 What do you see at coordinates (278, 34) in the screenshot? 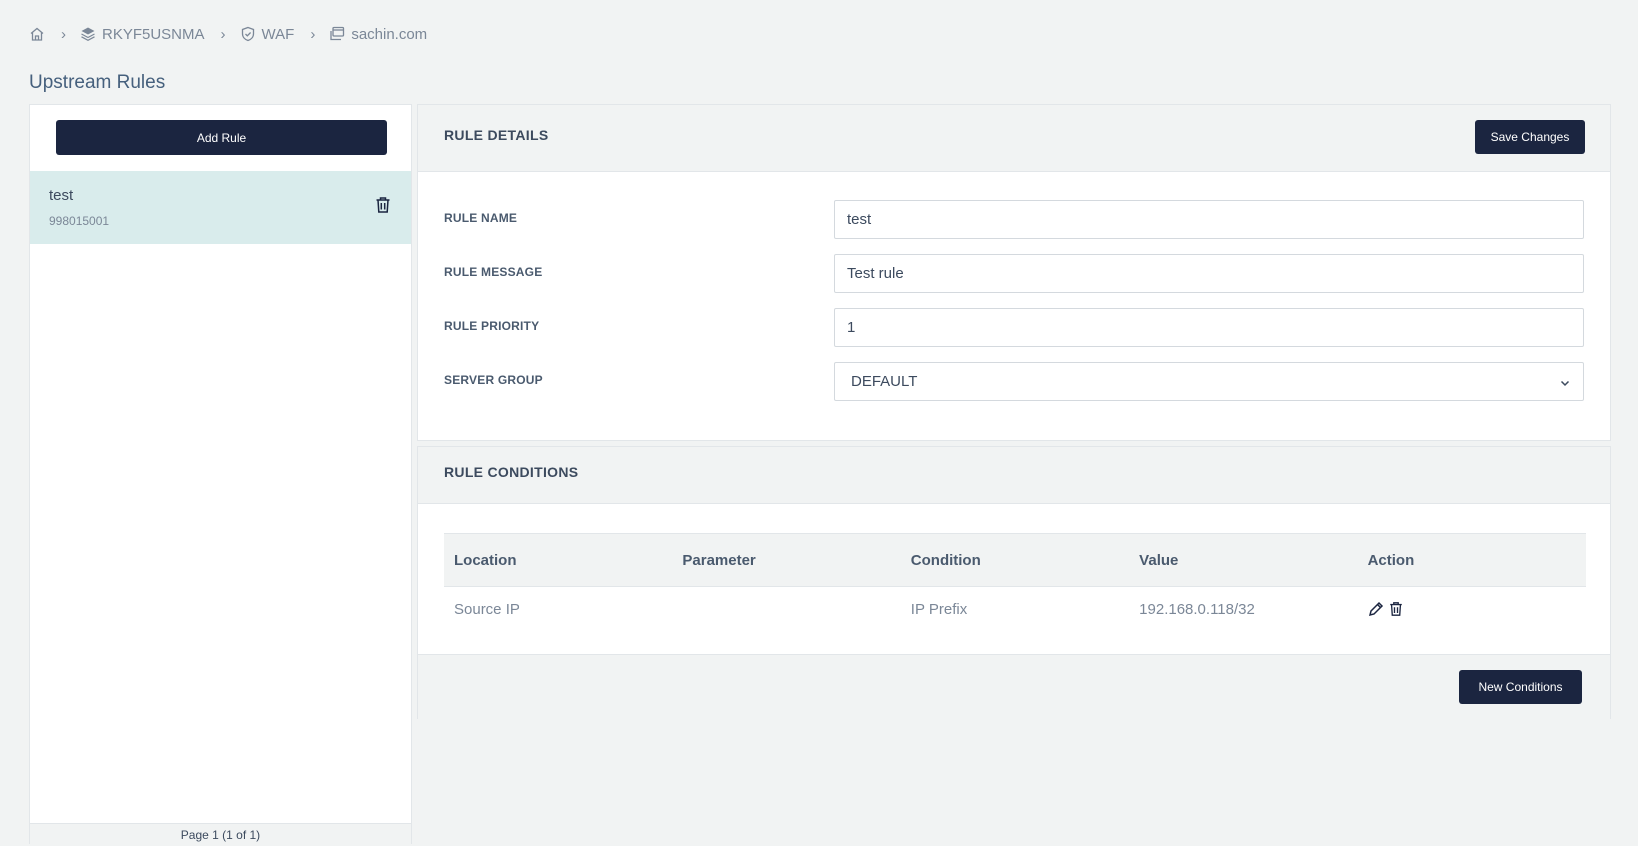
I see `breadcrumb-waf-label: WAF` at bounding box center [278, 34].